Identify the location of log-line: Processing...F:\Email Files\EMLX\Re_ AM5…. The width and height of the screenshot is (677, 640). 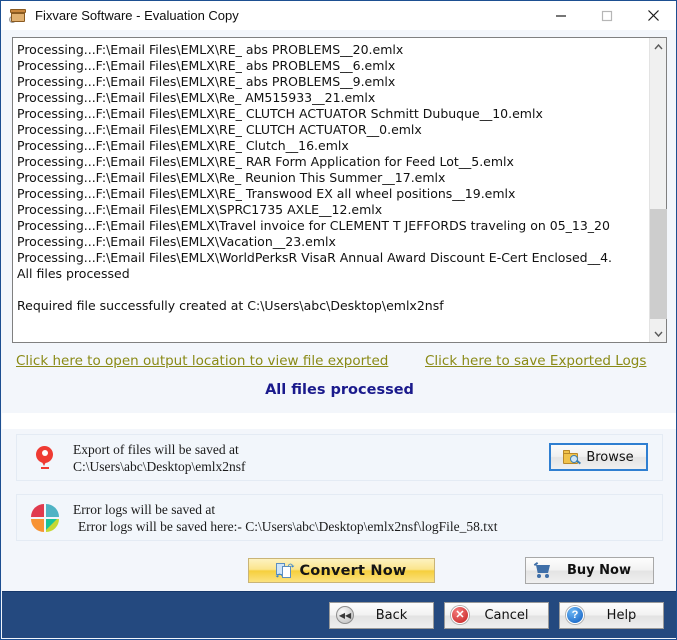
(196, 97).